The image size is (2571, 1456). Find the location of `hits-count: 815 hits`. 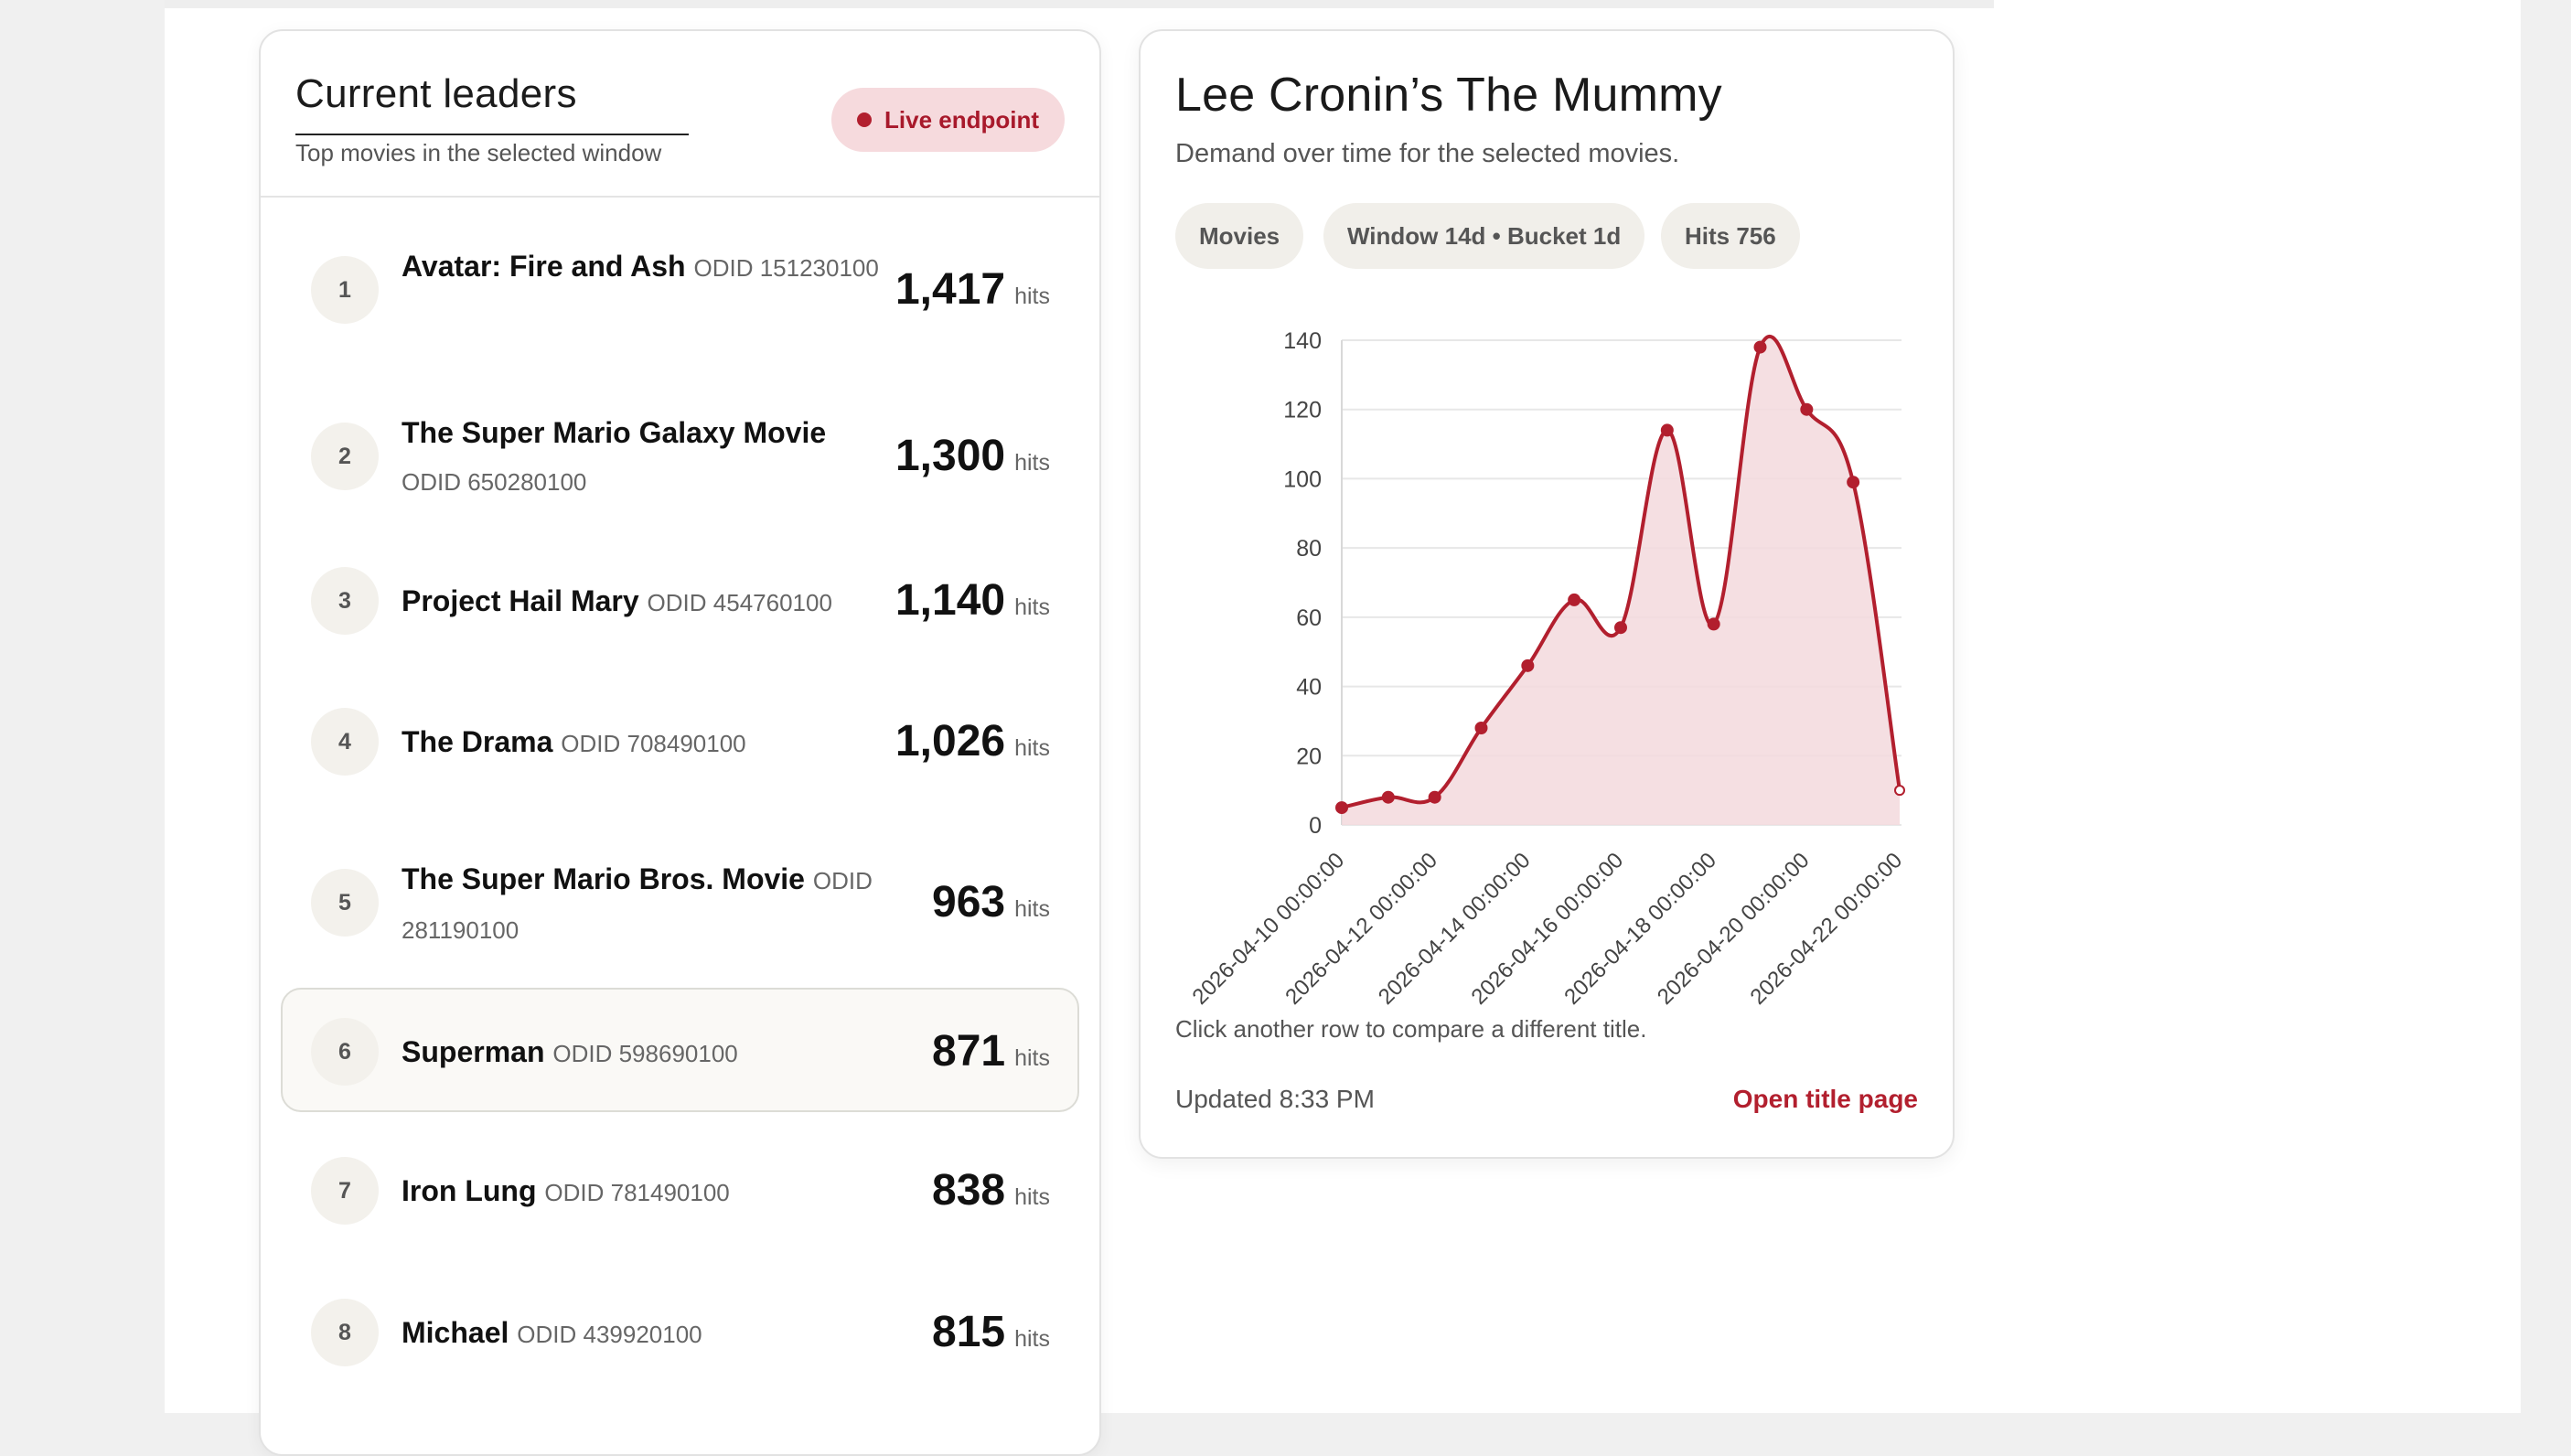

hits-count: 815 hits is located at coordinates (991, 1332).